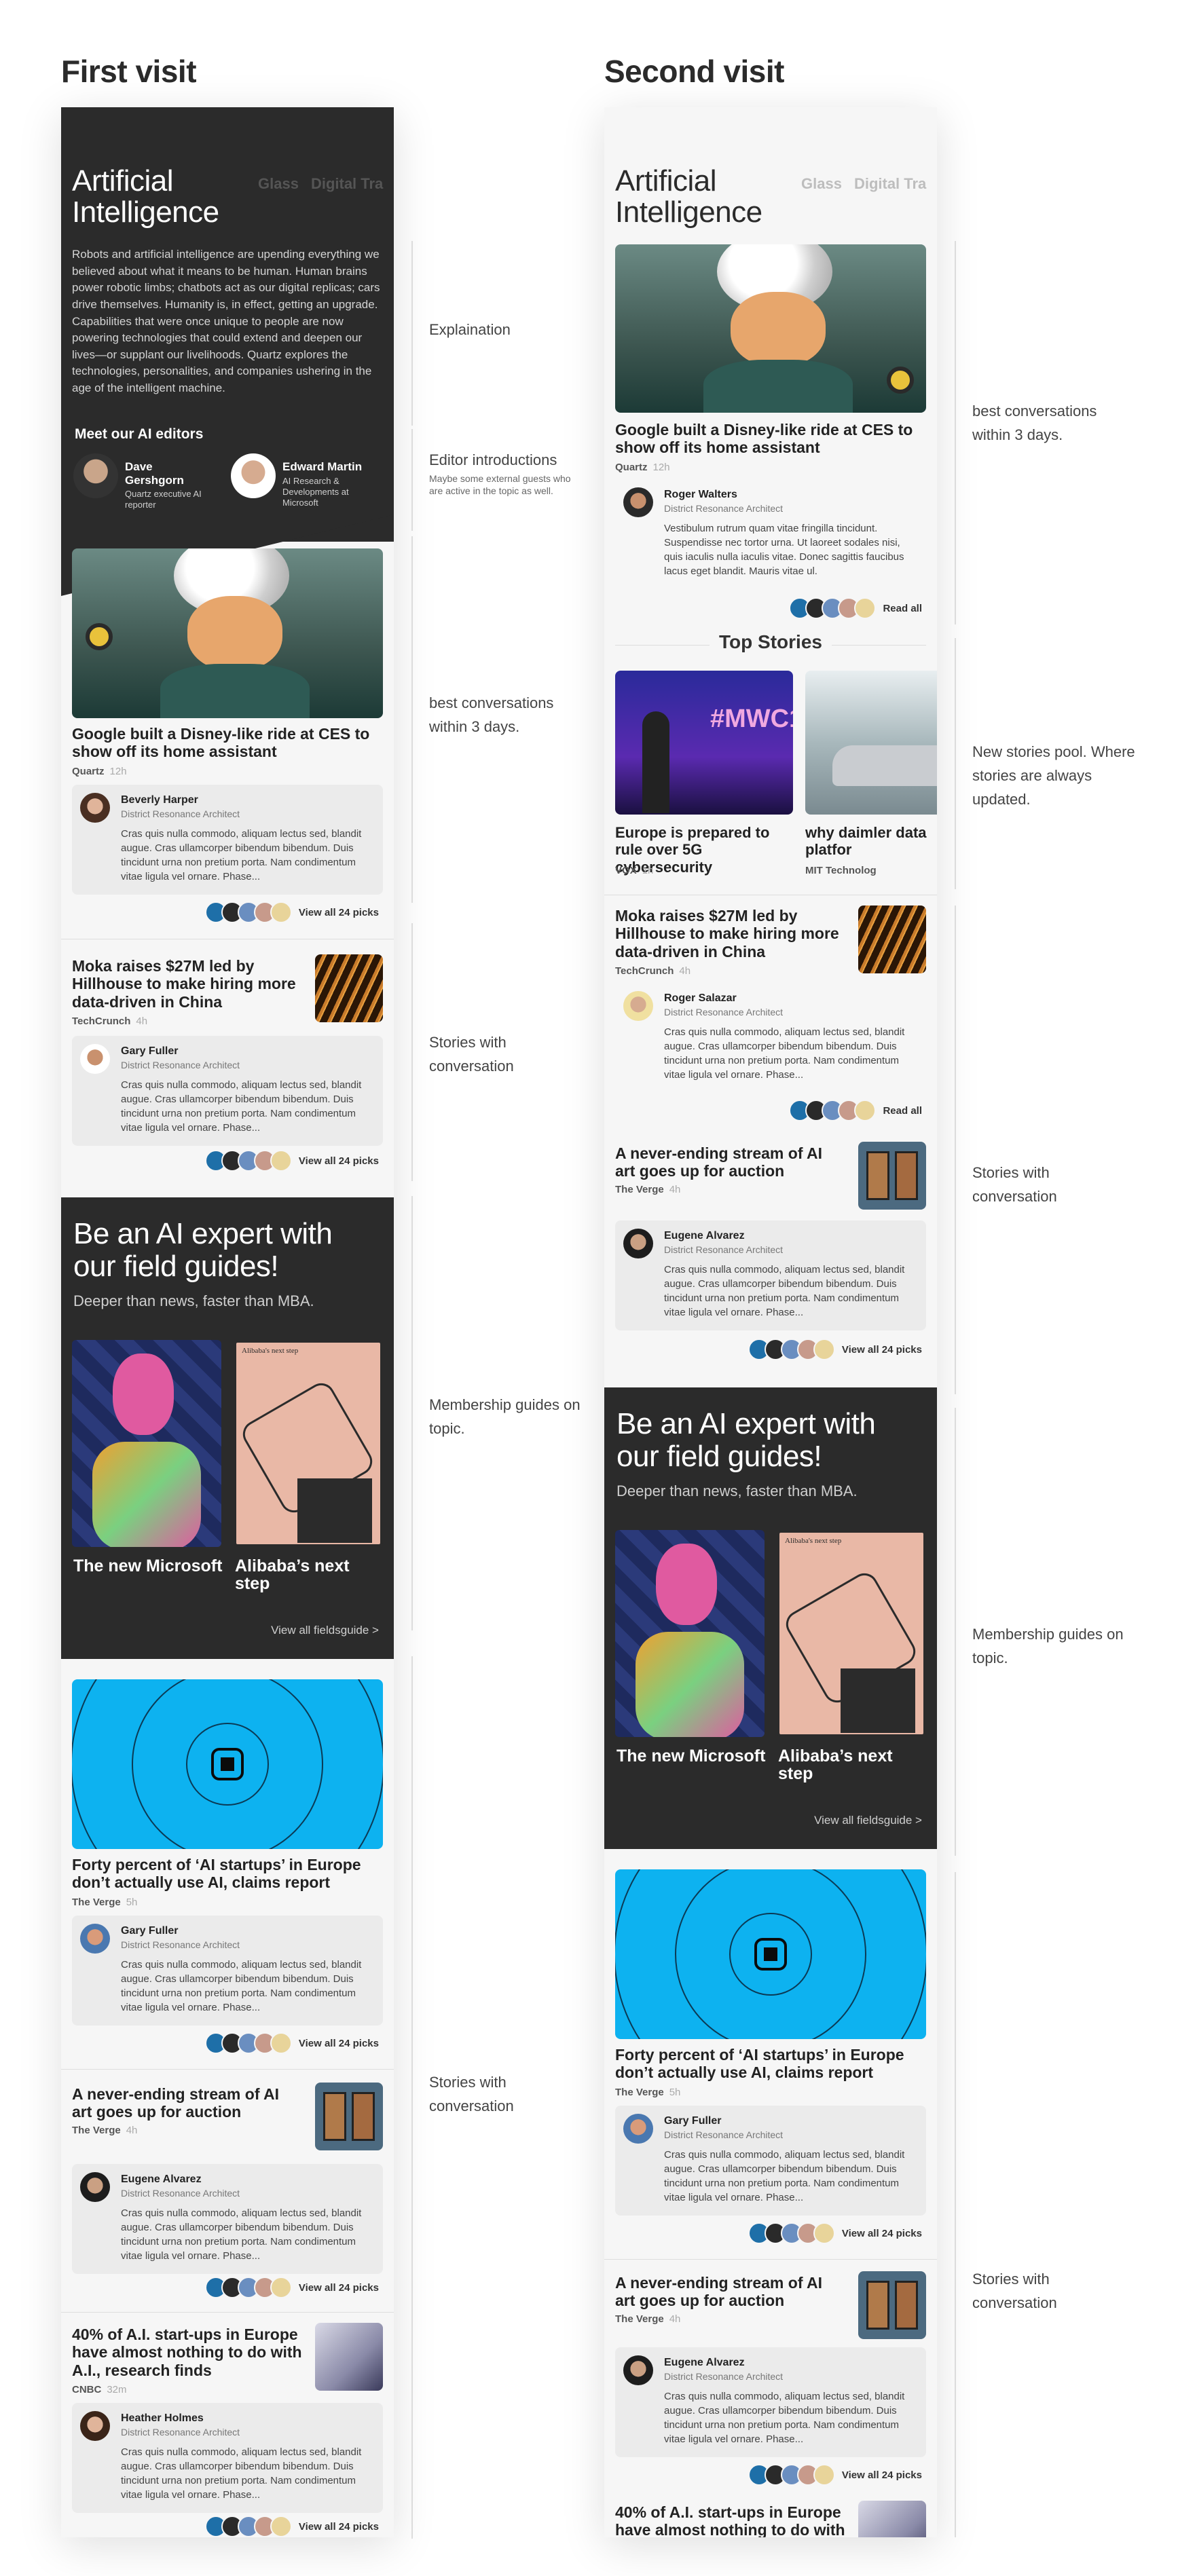 The width and height of the screenshot is (1178, 2576). I want to click on figure-head, so click(686, 1585).